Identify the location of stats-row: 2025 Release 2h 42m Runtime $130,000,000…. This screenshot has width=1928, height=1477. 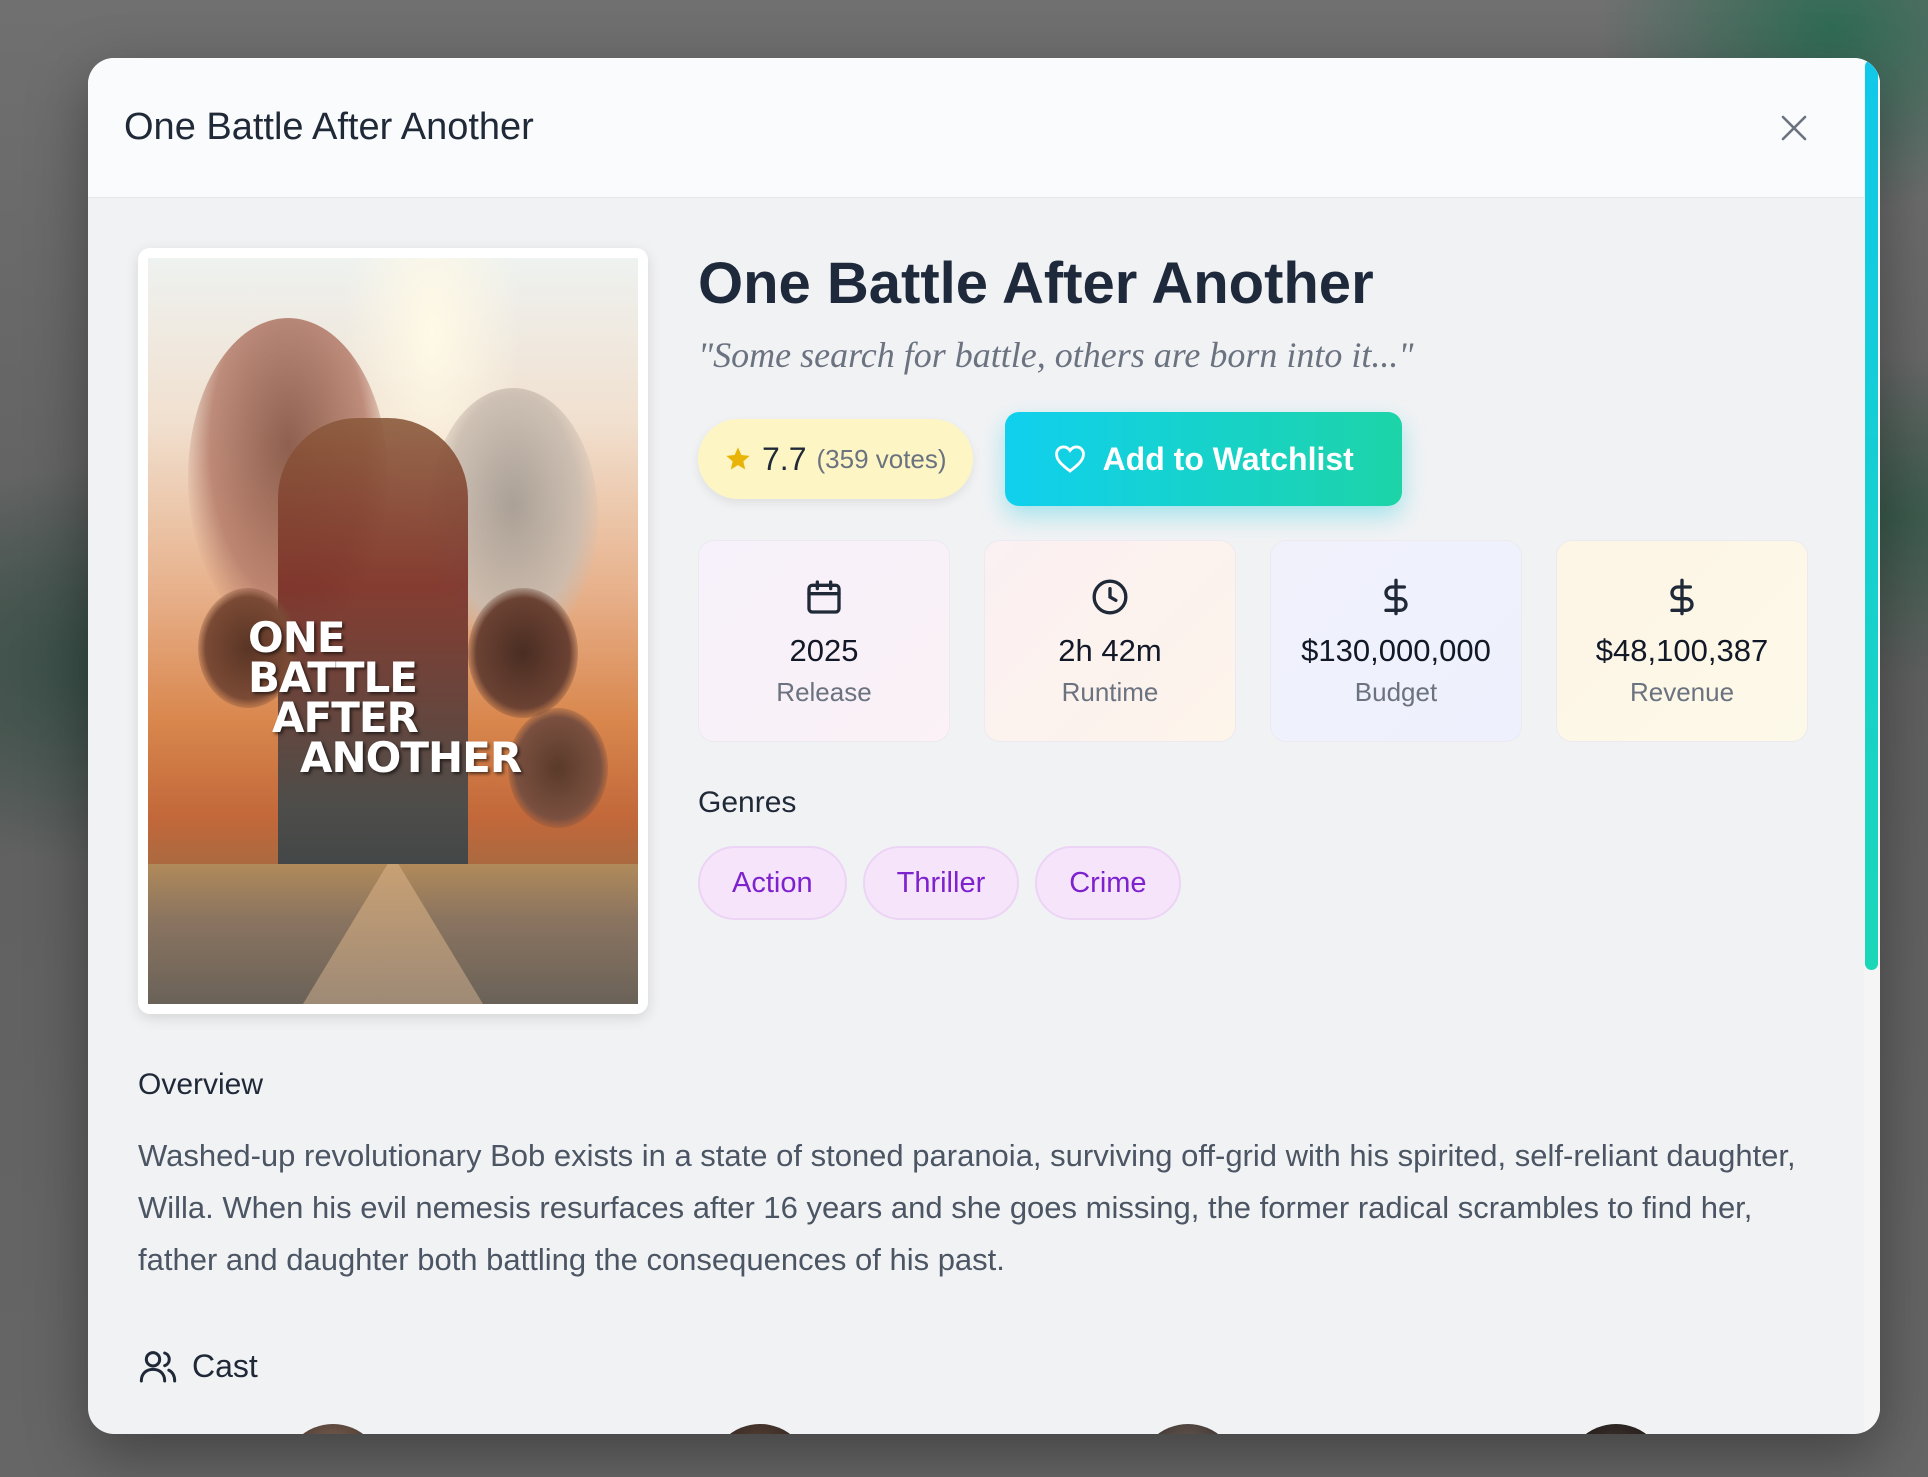
(1264, 641).